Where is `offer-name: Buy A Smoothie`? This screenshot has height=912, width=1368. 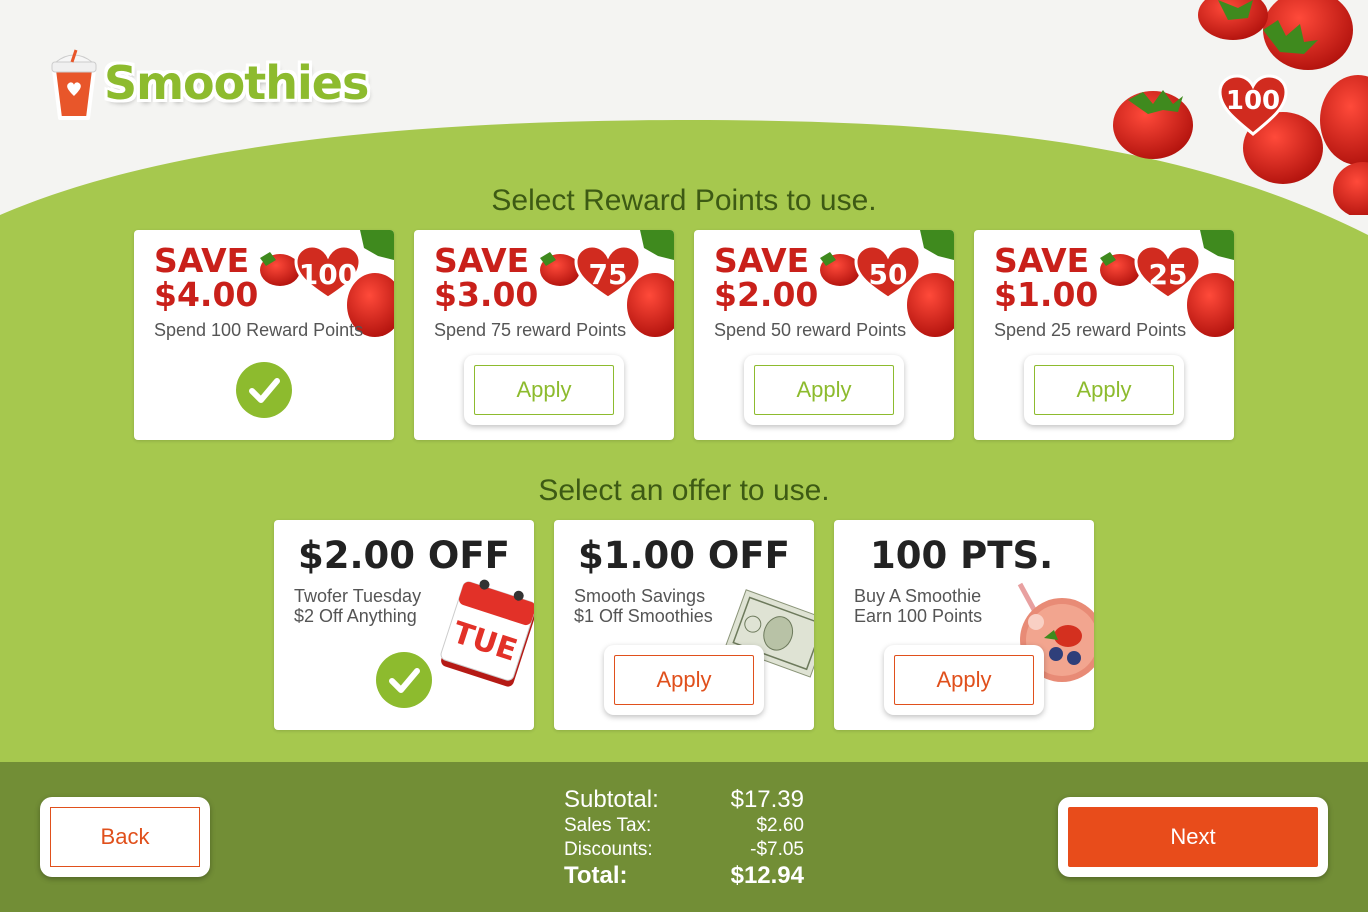
offer-name: Buy A Smoothie is located at coordinates (918, 596).